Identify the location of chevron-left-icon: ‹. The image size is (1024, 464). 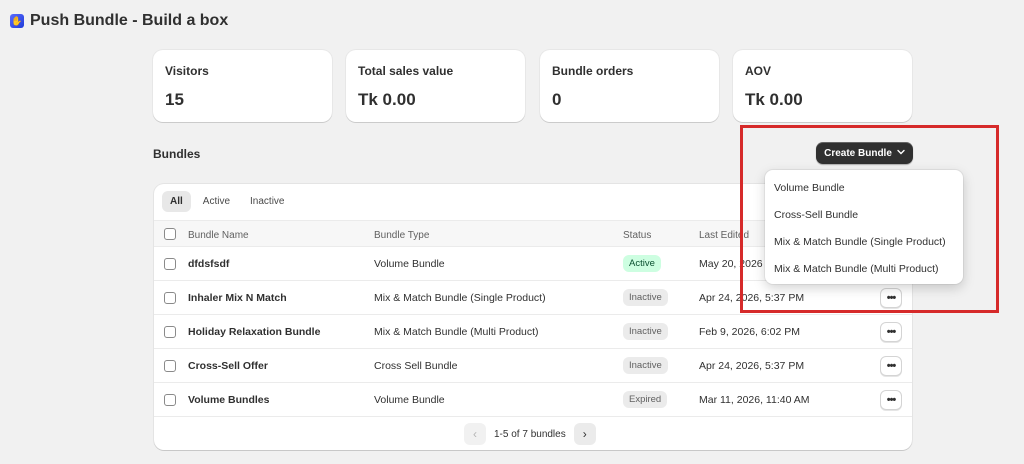
(475, 434).